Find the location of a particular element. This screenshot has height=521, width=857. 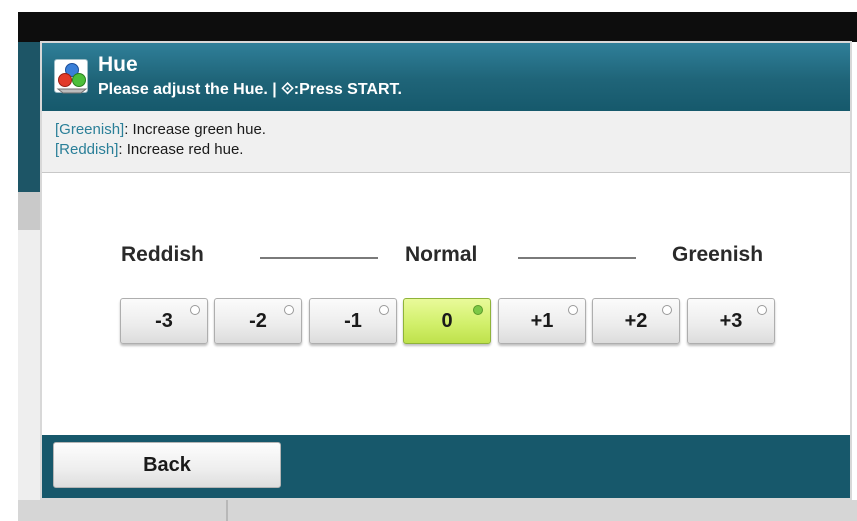

scale-line-left is located at coordinates (319, 258).